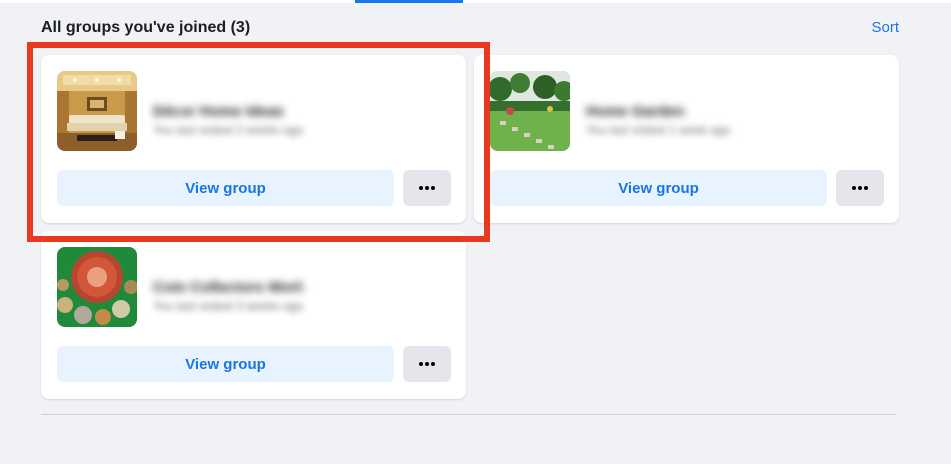  Describe the element at coordinates (228, 111) in the screenshot. I see `group-name: Décor Home Ideas` at that location.